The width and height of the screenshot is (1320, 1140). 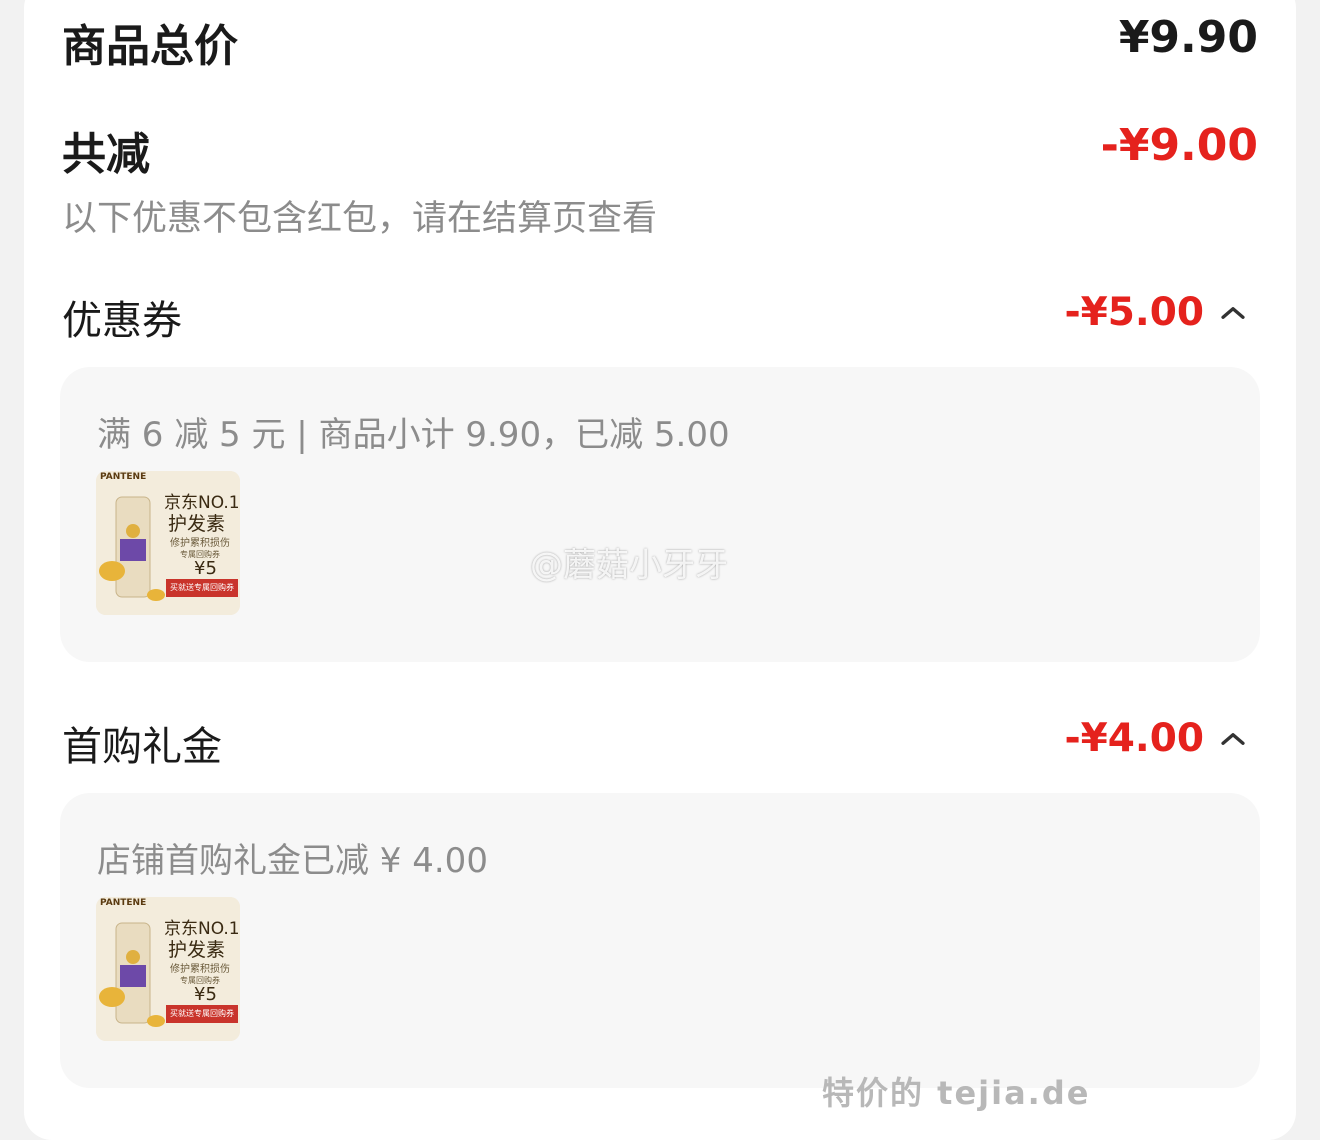 What do you see at coordinates (122, 321) in the screenshot?
I see `coupon-section-title: 优惠券` at bounding box center [122, 321].